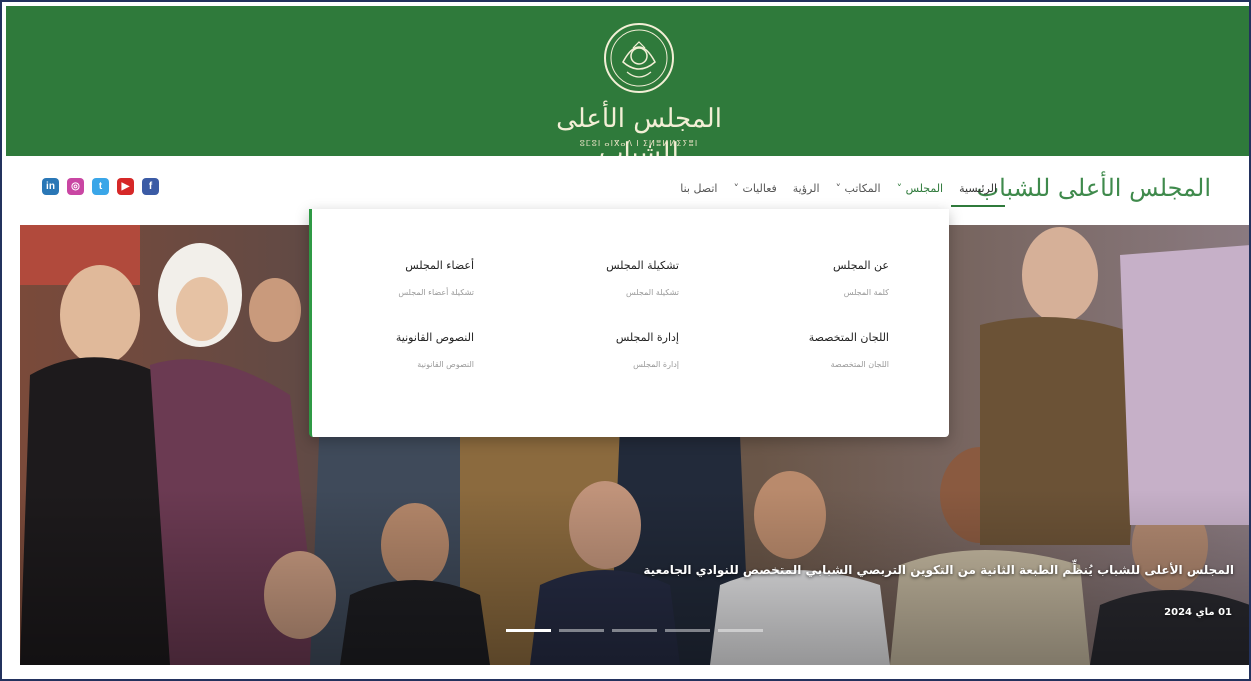 Image resolution: width=1251 pixels, height=681 pixels. Describe the element at coordinates (439, 265) in the screenshot. I see `dropdown-item-title: أعضاء المجلس` at that location.